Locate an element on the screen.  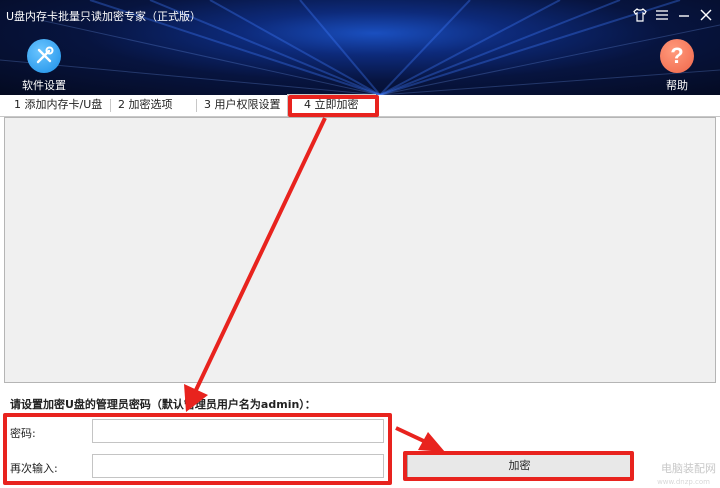
shirt-icon is located at coordinates (640, 15).